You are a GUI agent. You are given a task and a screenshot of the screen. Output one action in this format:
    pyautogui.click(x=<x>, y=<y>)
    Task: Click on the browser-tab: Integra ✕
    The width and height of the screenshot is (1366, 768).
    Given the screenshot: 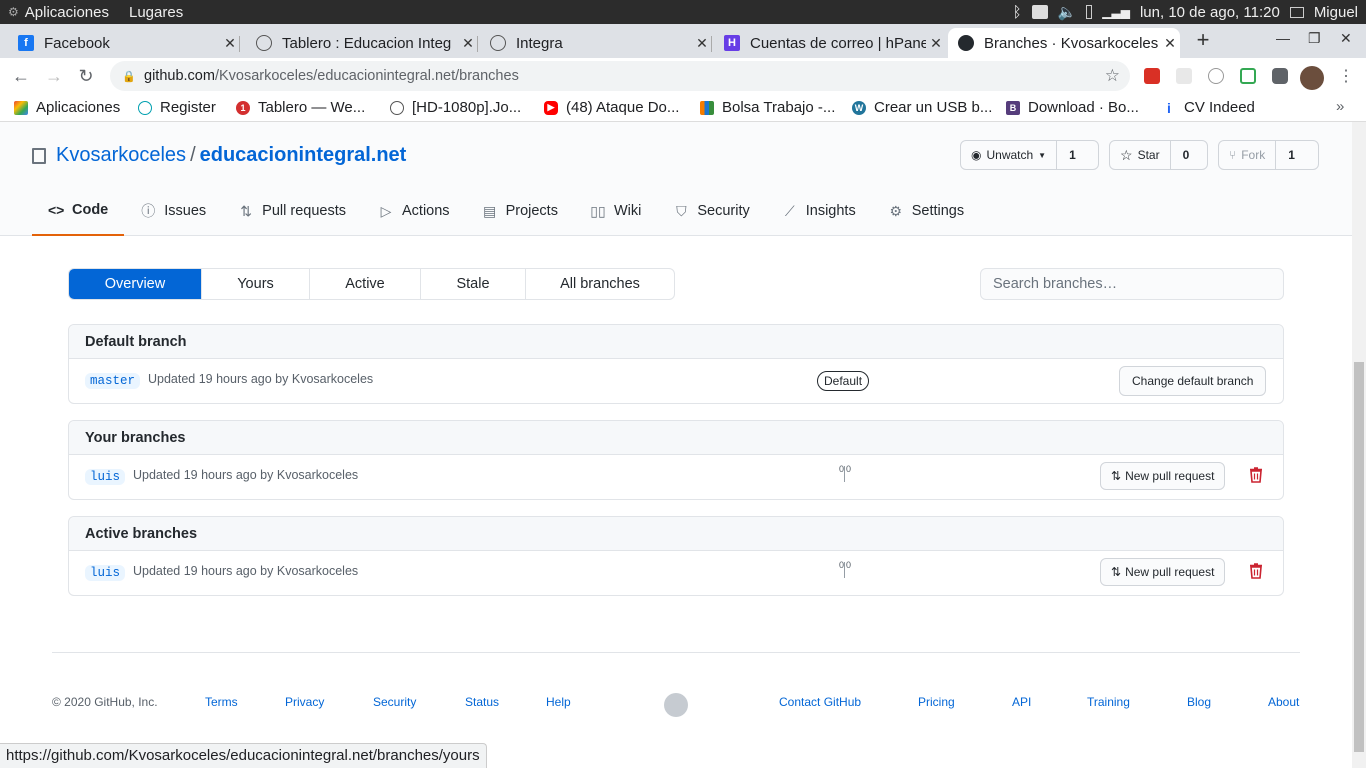 What is the action you would take?
    pyautogui.click(x=596, y=43)
    